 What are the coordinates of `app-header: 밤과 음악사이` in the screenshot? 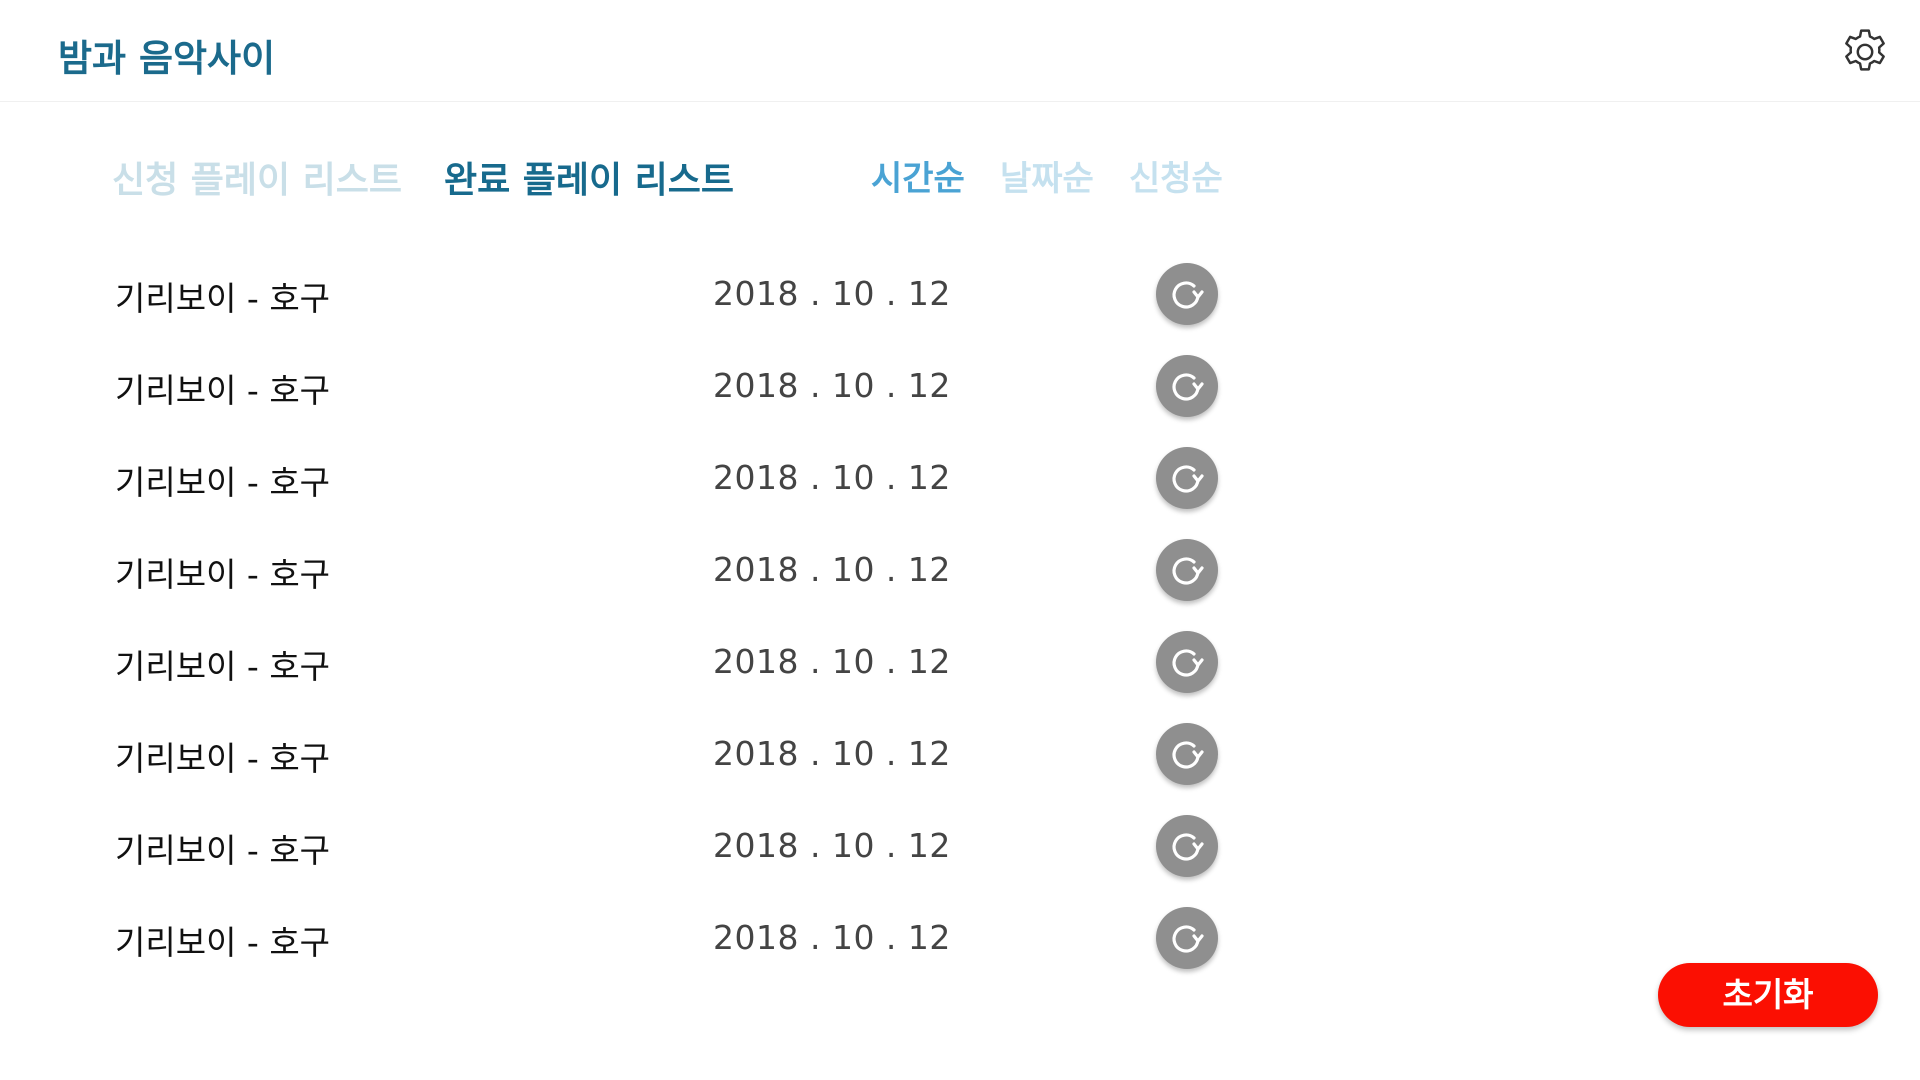 It's located at (960, 51).